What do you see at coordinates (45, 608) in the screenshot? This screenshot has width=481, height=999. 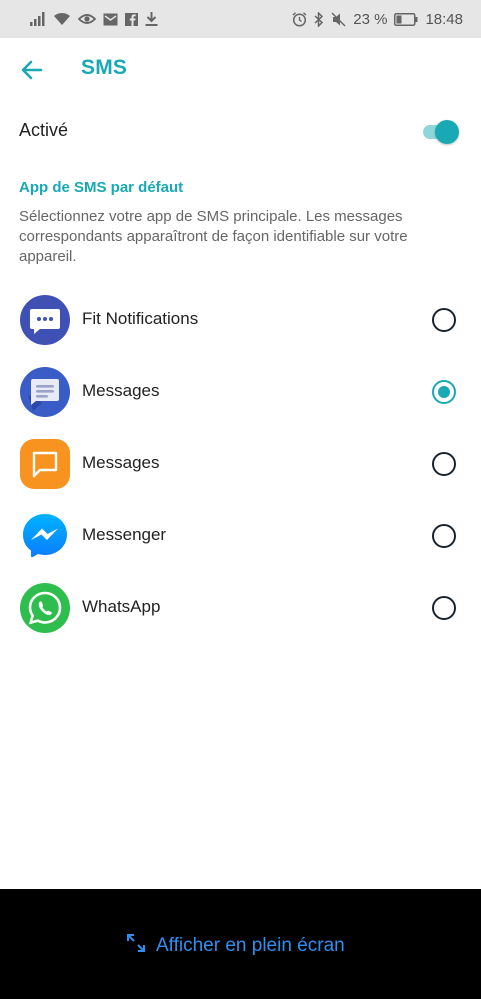 I see `whatsapp-icon` at bounding box center [45, 608].